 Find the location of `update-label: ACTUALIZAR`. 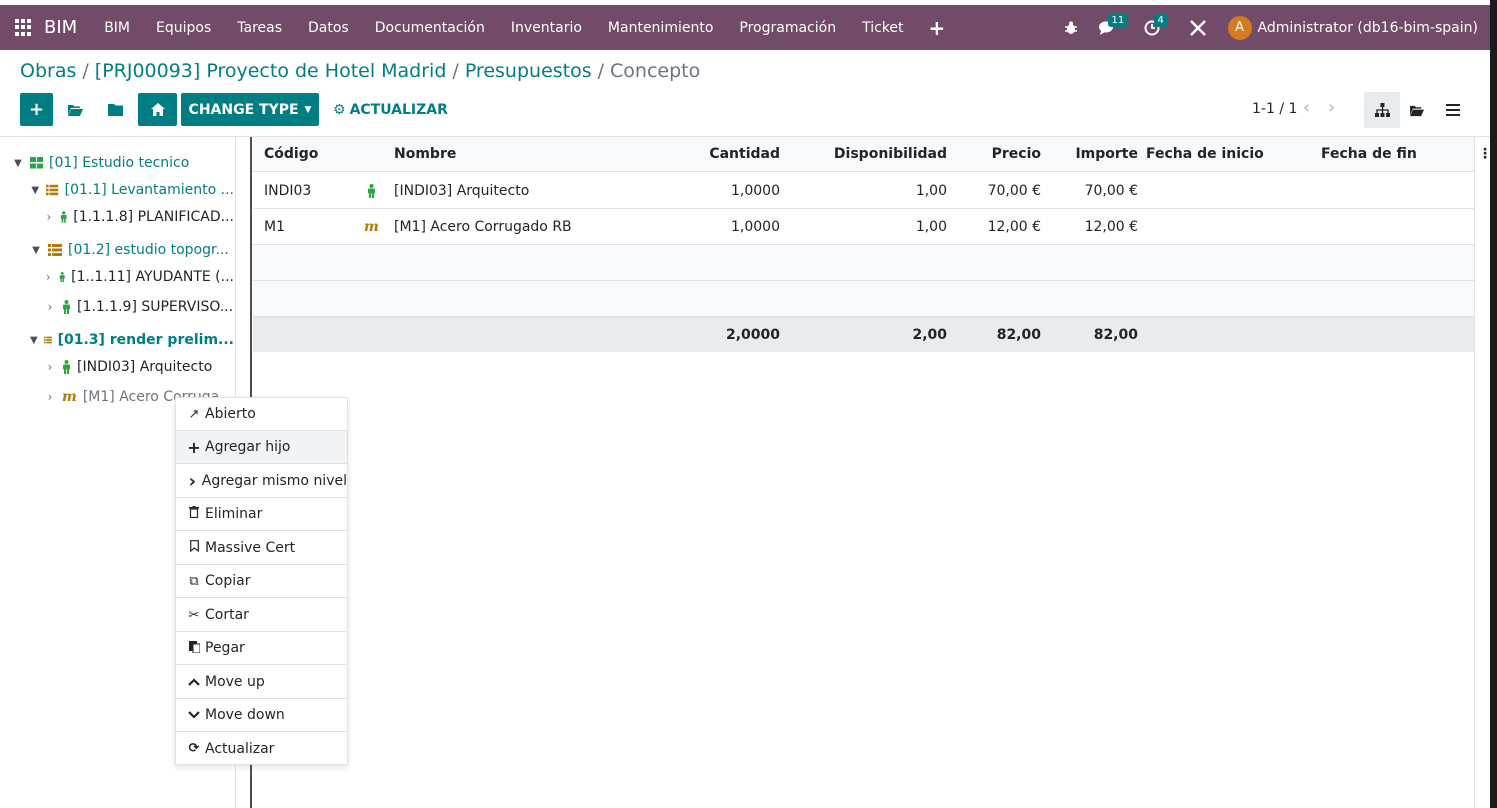

update-label: ACTUALIZAR is located at coordinates (398, 109).